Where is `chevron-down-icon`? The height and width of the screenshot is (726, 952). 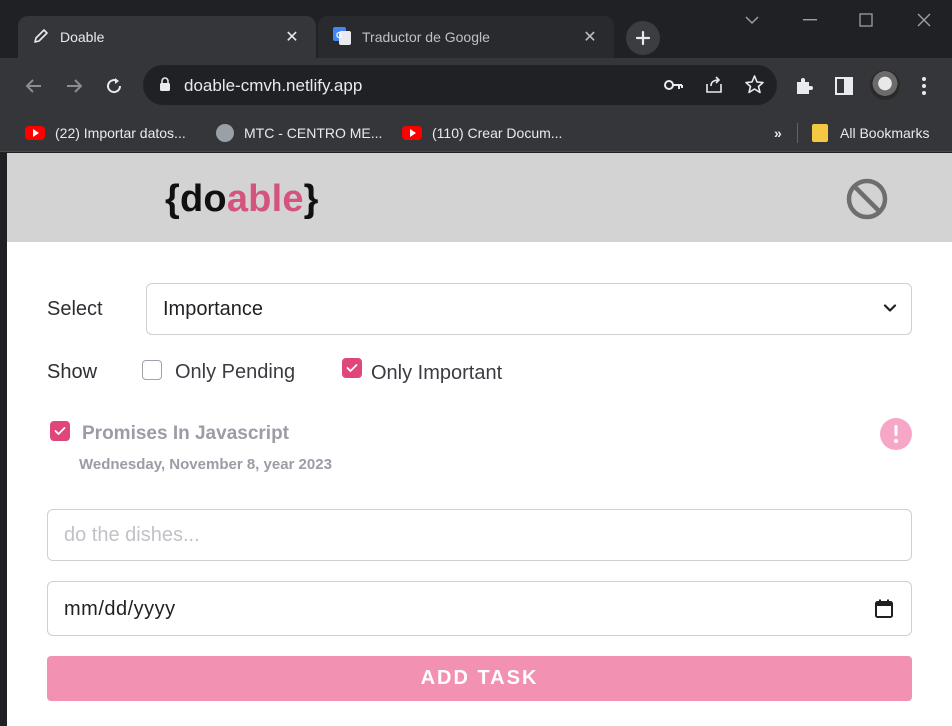 chevron-down-icon is located at coordinates (890, 310).